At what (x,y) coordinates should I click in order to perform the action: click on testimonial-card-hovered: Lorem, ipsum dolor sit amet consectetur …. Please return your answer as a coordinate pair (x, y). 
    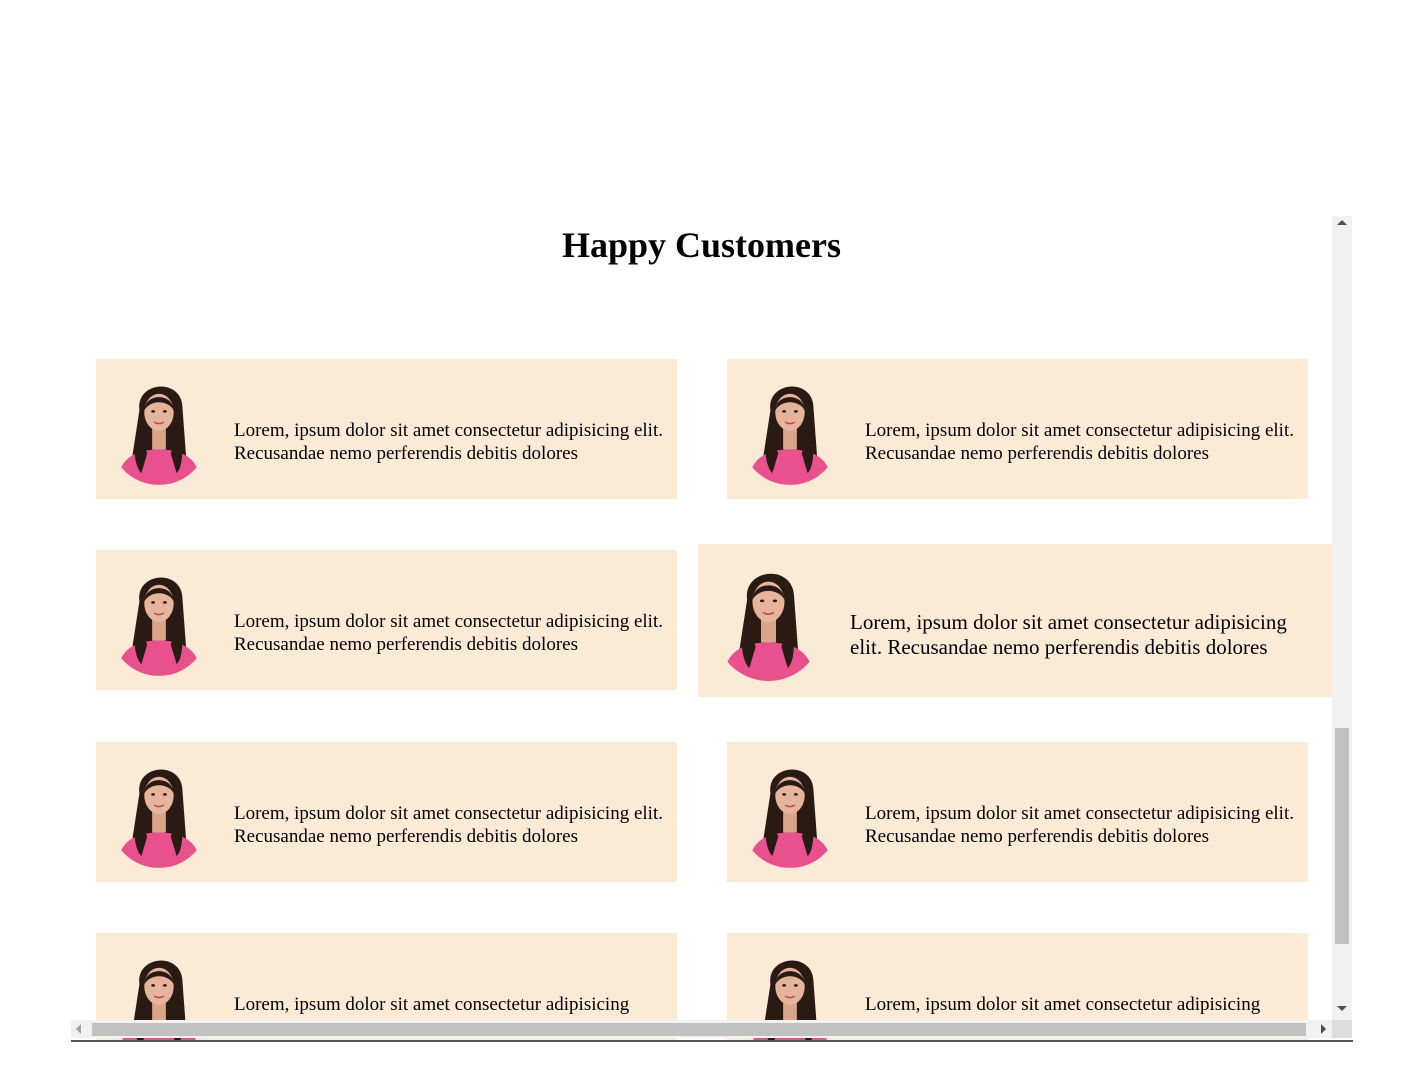
    Looking at the image, I should click on (1015, 620).